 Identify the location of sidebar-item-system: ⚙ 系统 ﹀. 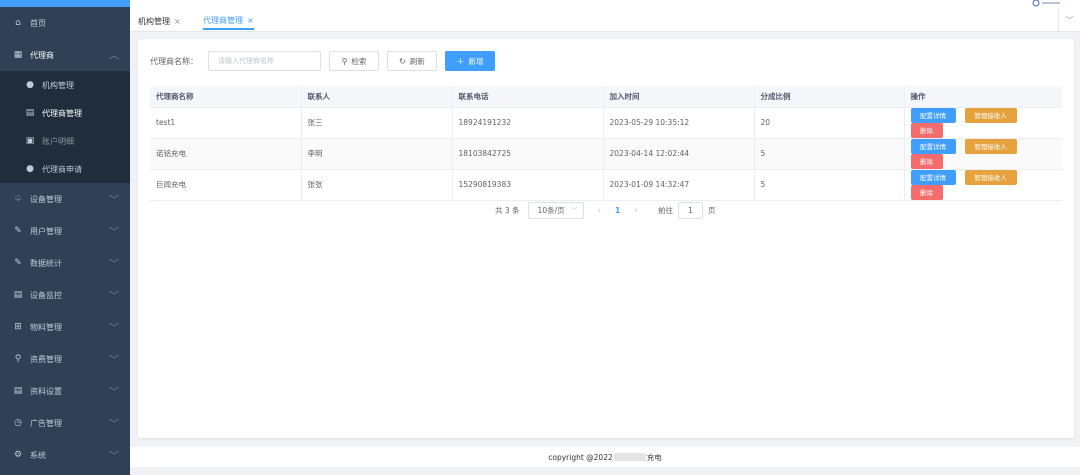
(65, 455).